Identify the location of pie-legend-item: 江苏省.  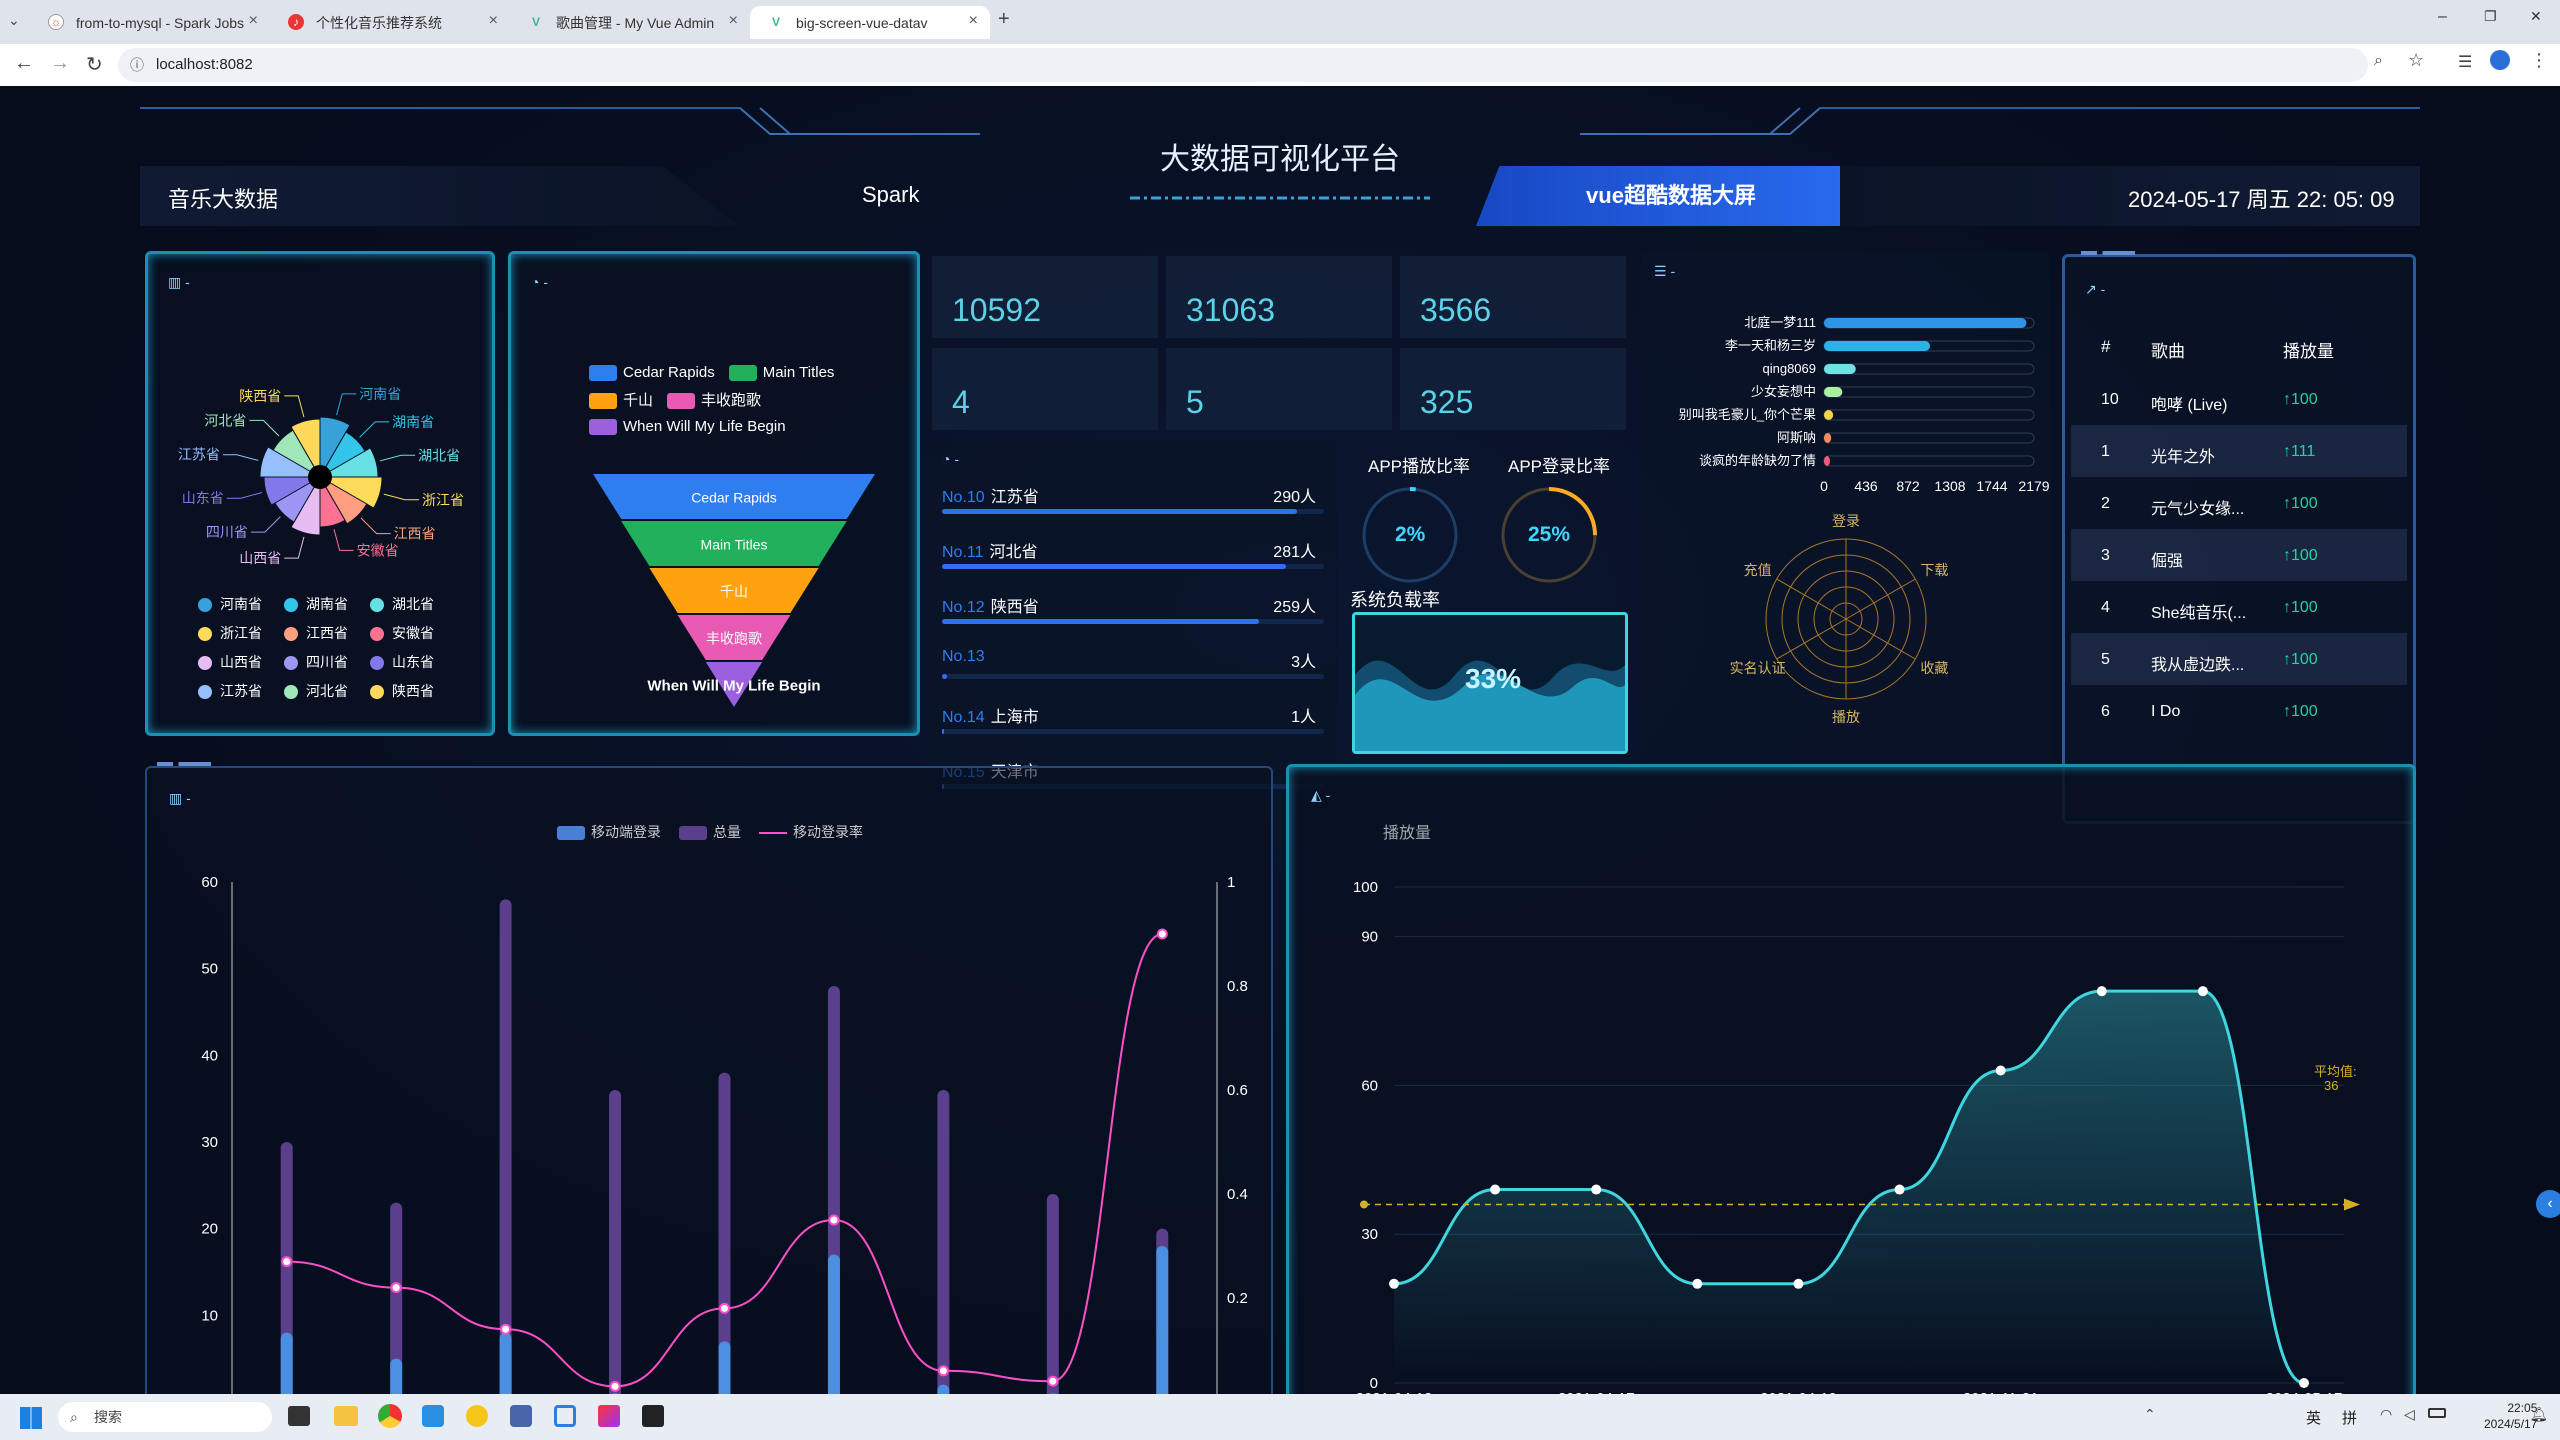
(241, 695).